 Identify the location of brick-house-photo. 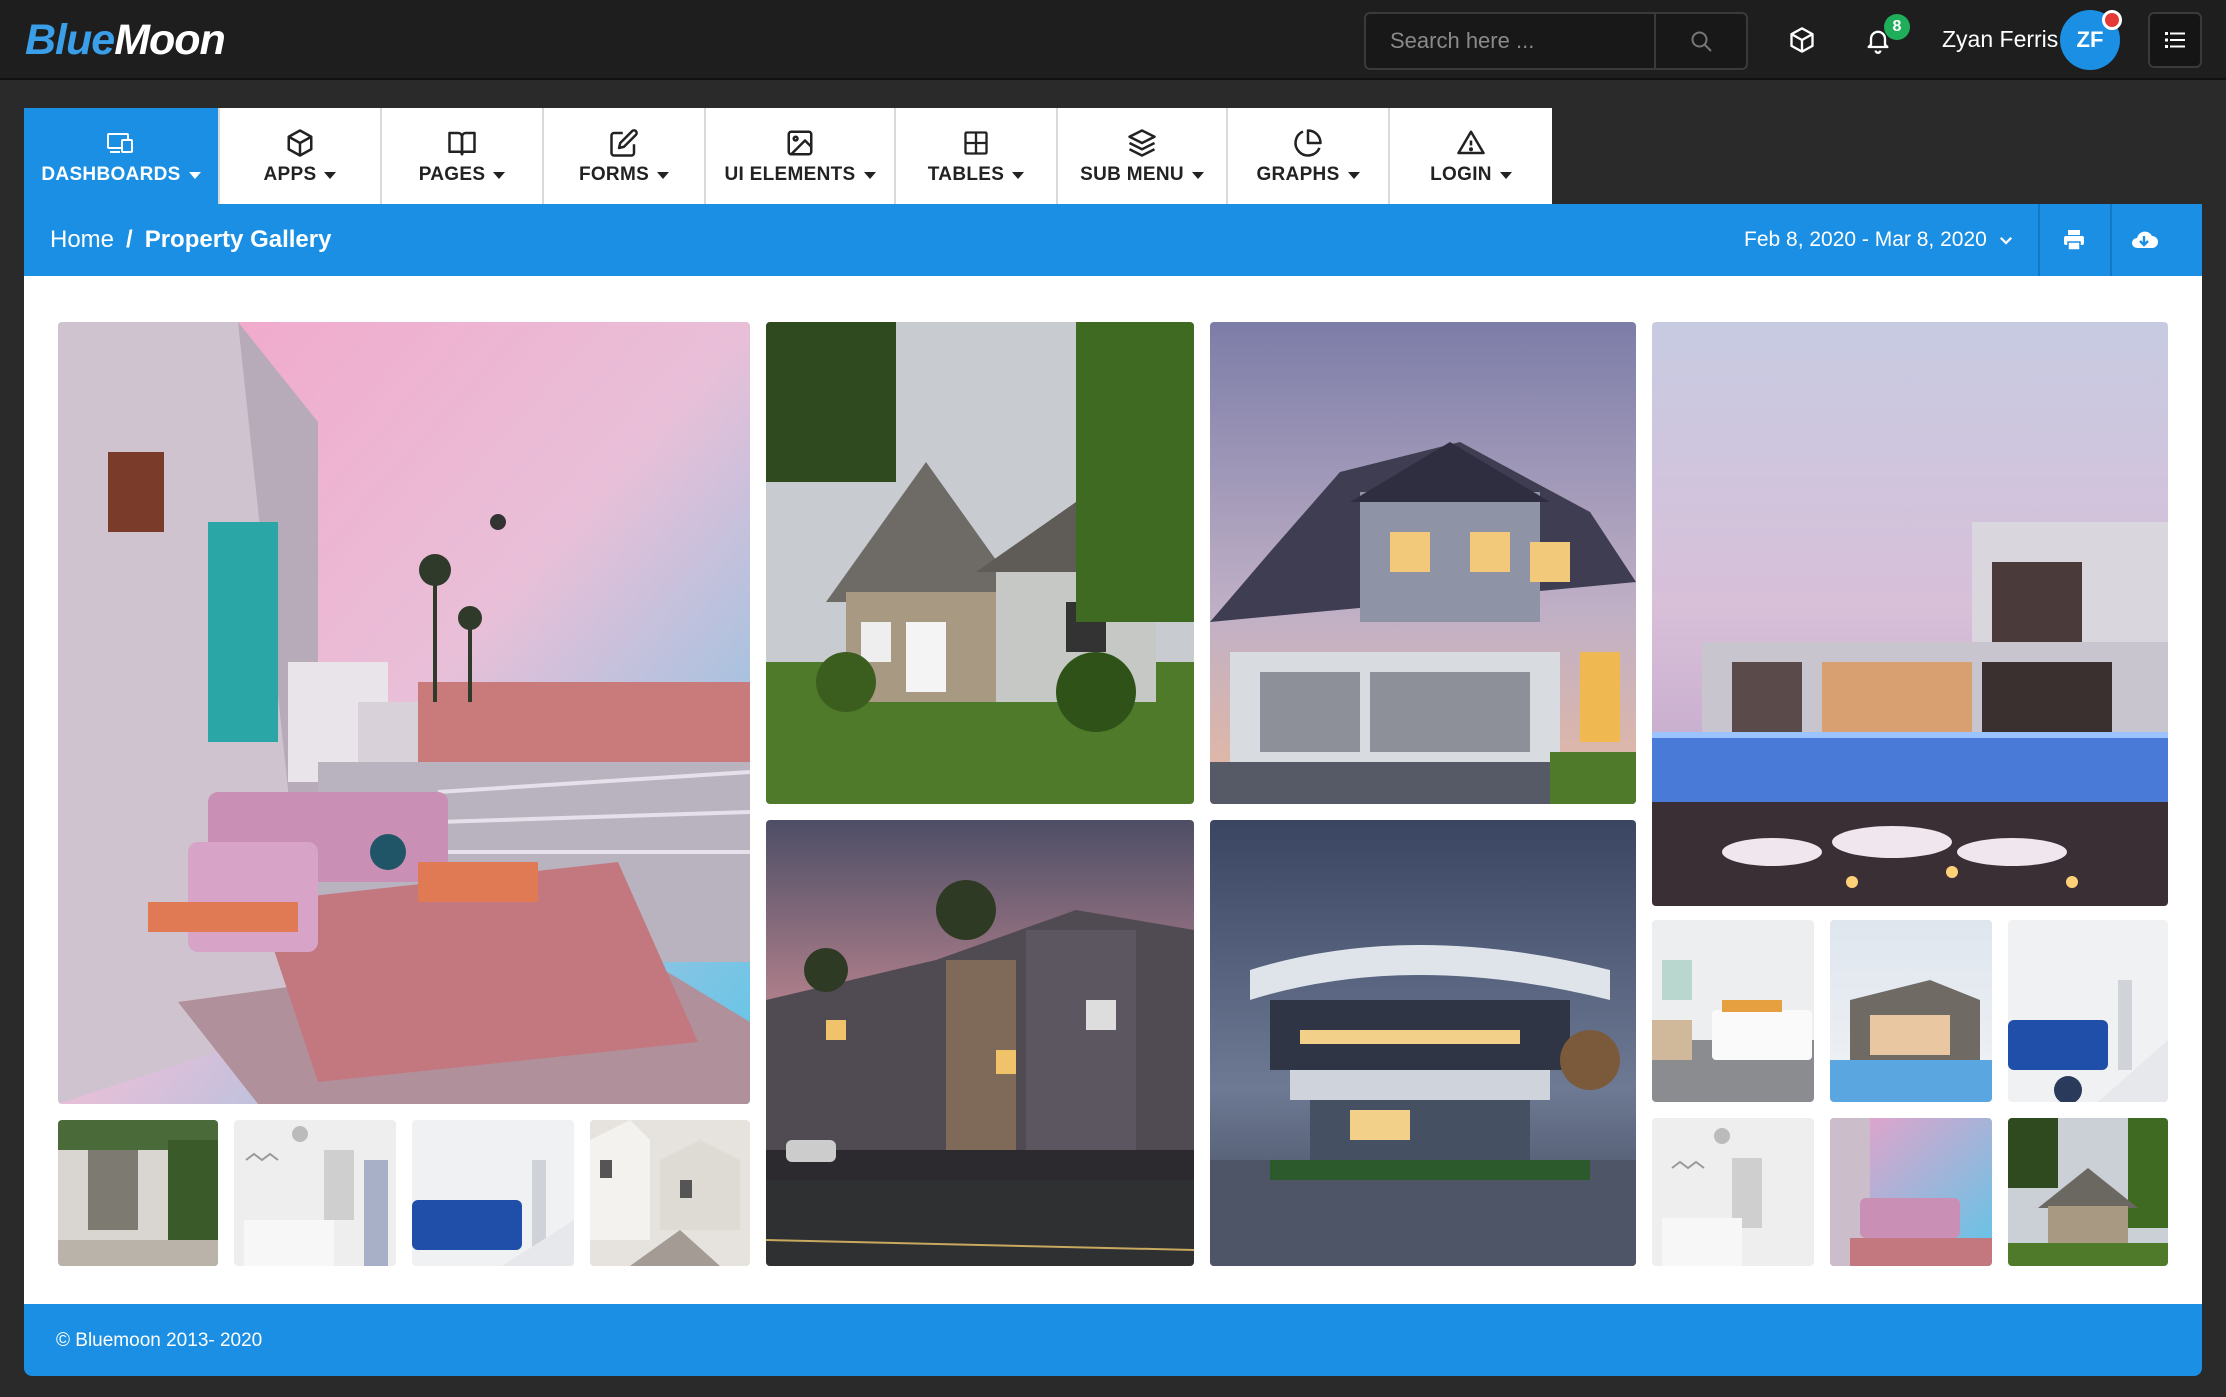
(980, 563).